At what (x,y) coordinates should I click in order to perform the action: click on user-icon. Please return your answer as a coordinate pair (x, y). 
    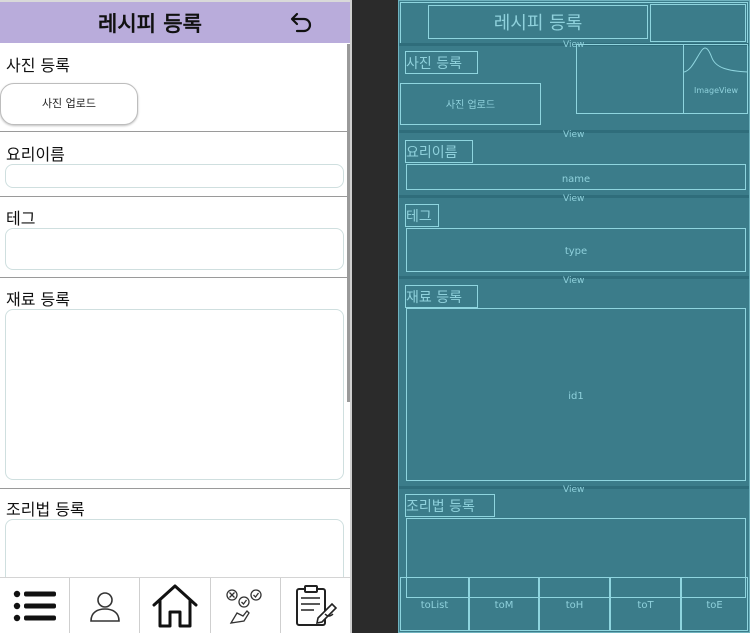
    Looking at the image, I should click on (104, 606).